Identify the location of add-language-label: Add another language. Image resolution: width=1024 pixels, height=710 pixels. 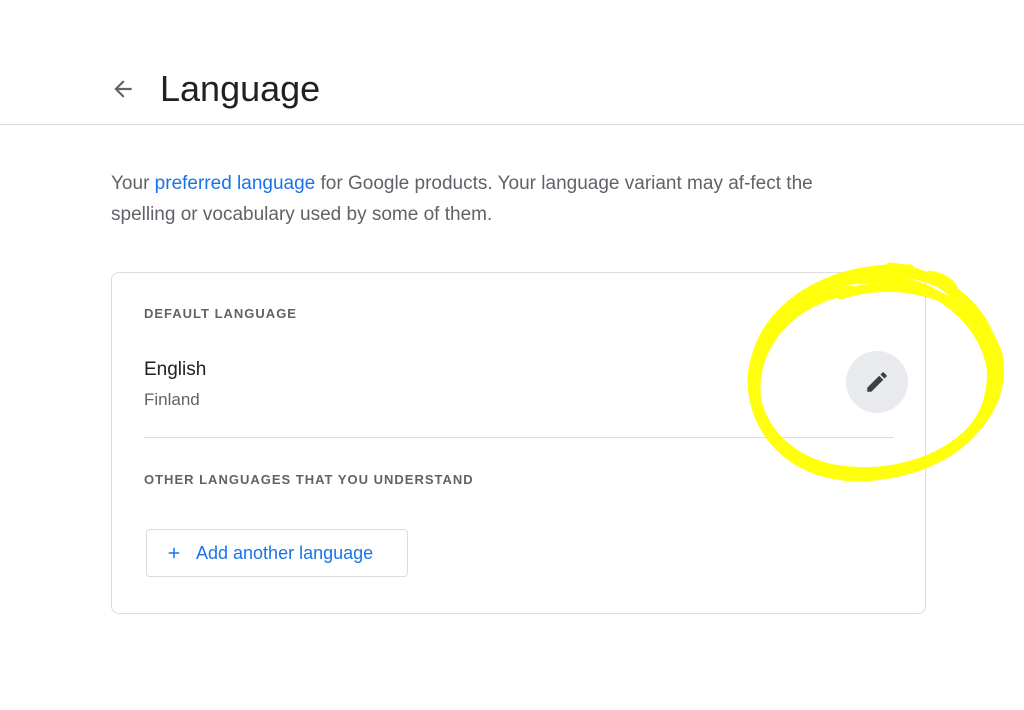
(285, 552).